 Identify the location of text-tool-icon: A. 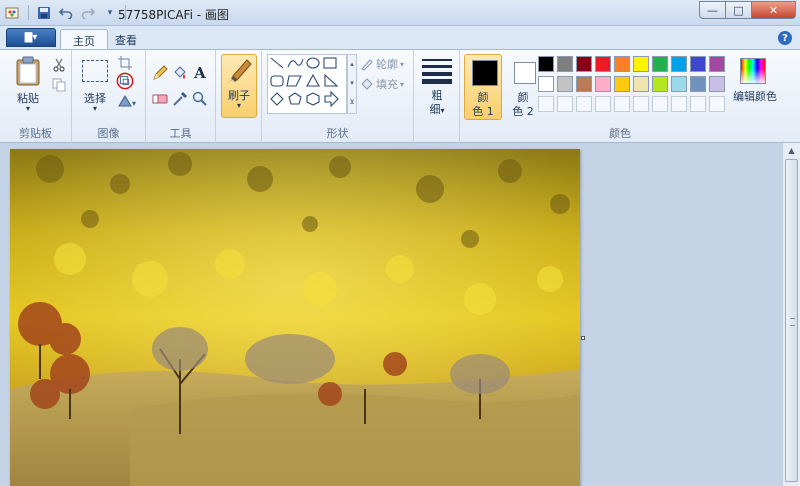
(200, 73).